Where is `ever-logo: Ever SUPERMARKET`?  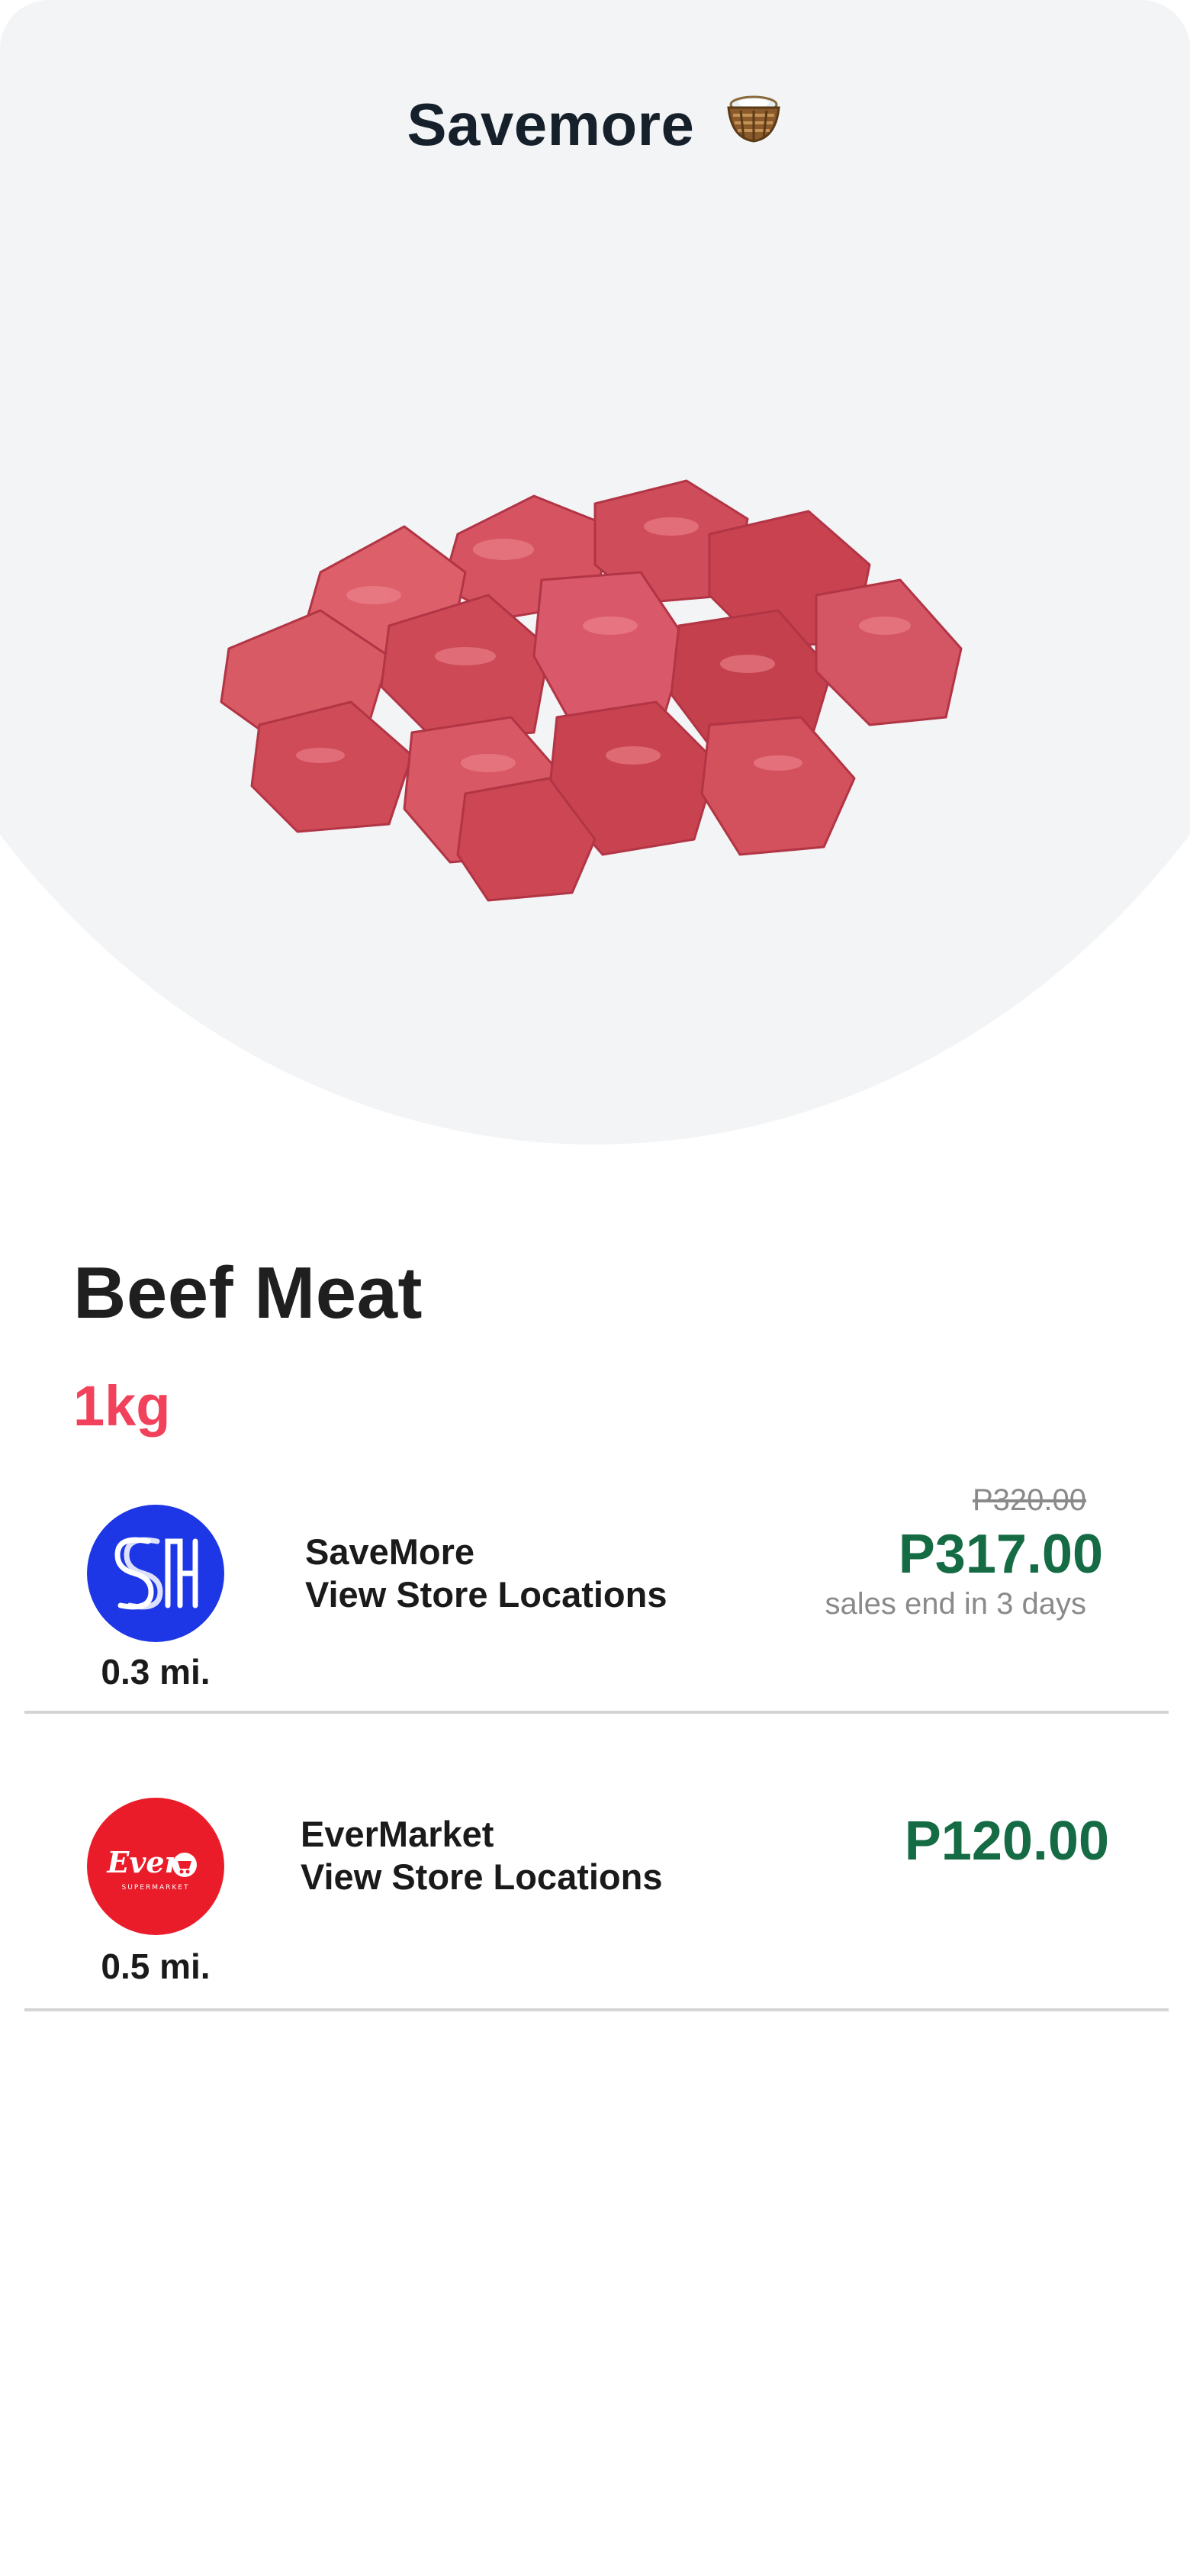
ever-logo: Ever SUPERMARKET is located at coordinates (155, 1866).